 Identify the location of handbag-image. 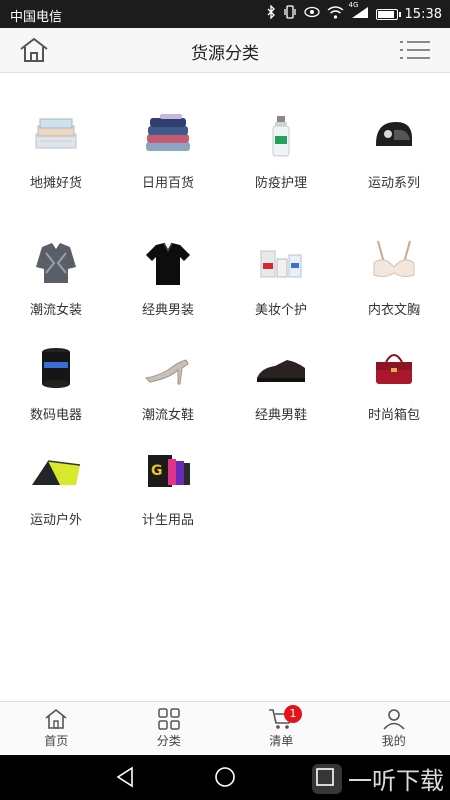
(394, 369).